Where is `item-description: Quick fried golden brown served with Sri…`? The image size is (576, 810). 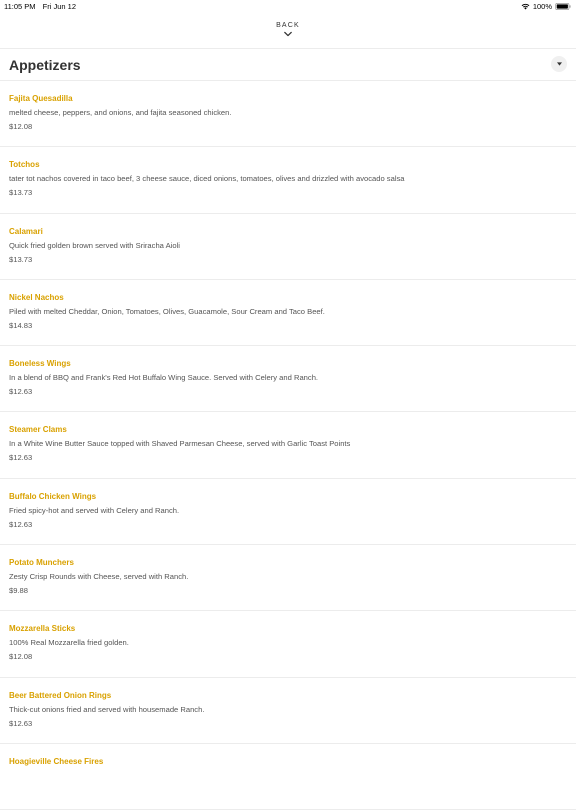
item-description: Quick fried golden brown served with Sri… is located at coordinates (94, 245).